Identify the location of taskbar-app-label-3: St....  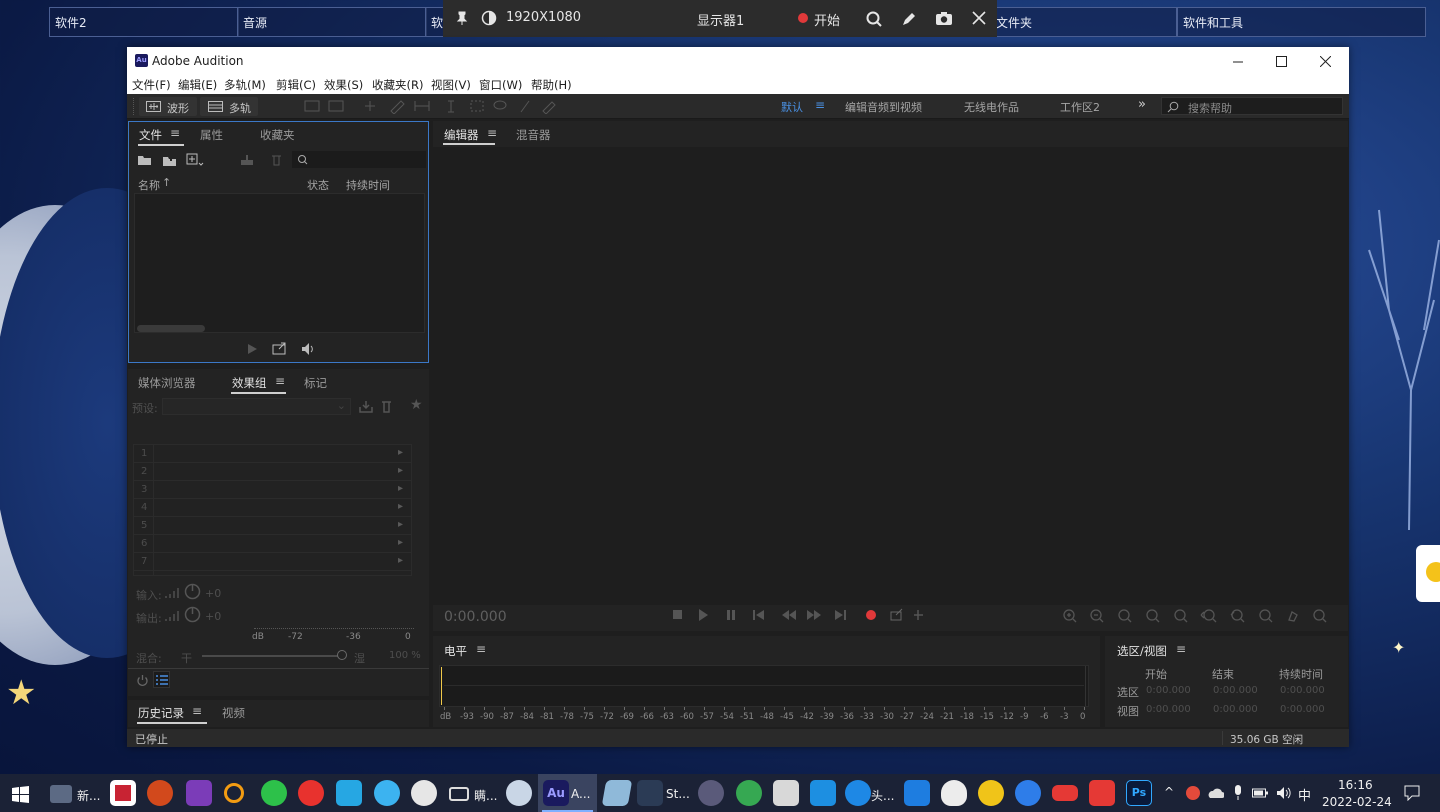
(678, 794).